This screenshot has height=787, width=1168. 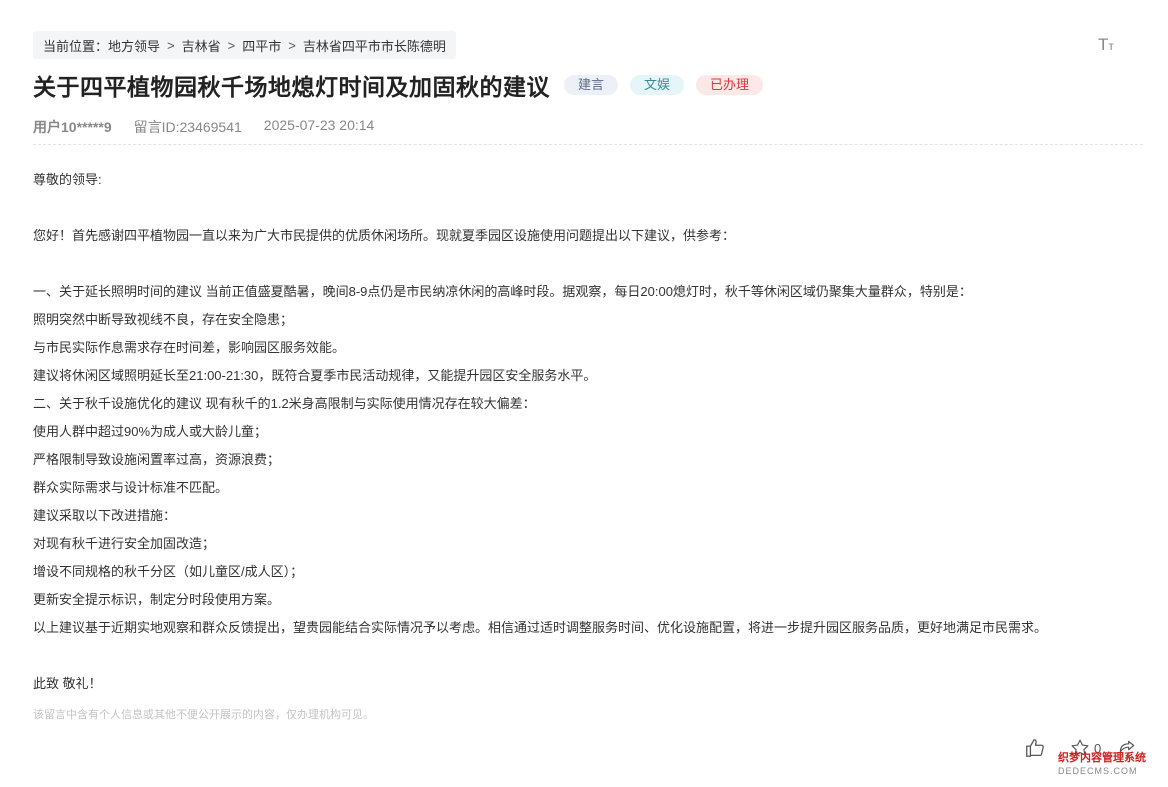 I want to click on like-button, so click(x=1035, y=748).